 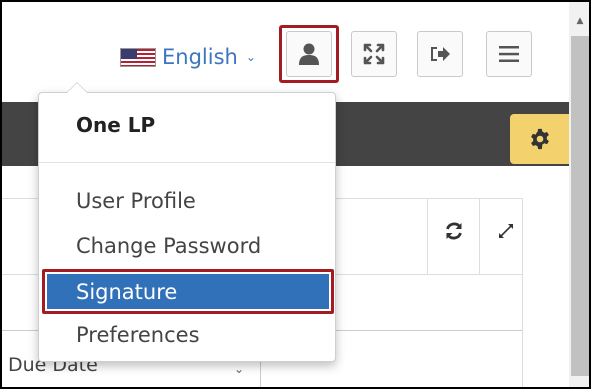 What do you see at coordinates (187, 162) in the screenshot?
I see `menu-divider` at bounding box center [187, 162].